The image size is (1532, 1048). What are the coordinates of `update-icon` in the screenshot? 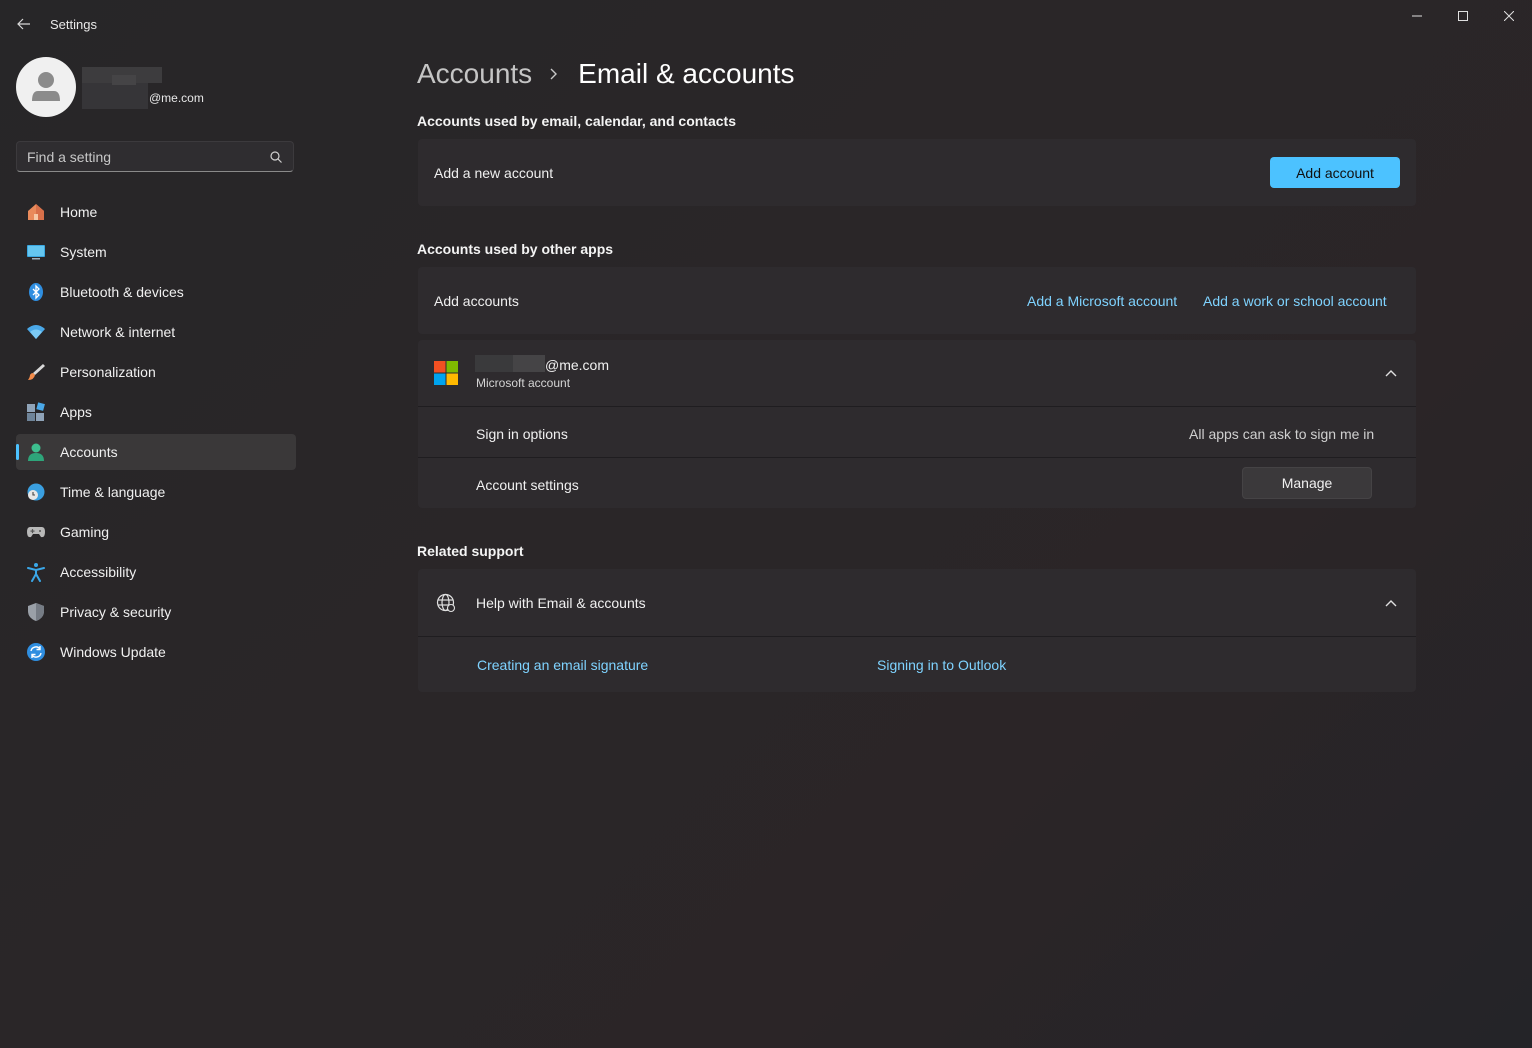 It's located at (36, 652).